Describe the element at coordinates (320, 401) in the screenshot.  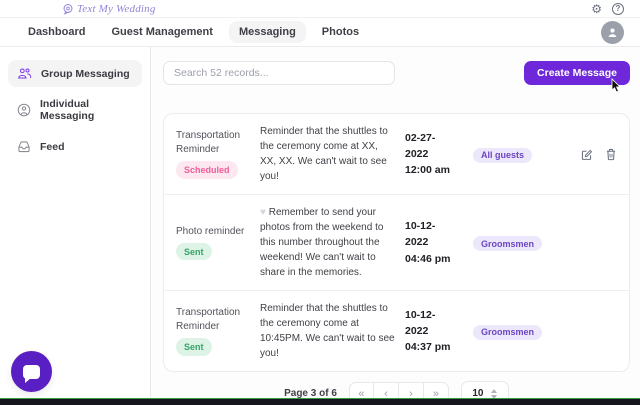
I see `bottom-bar` at that location.